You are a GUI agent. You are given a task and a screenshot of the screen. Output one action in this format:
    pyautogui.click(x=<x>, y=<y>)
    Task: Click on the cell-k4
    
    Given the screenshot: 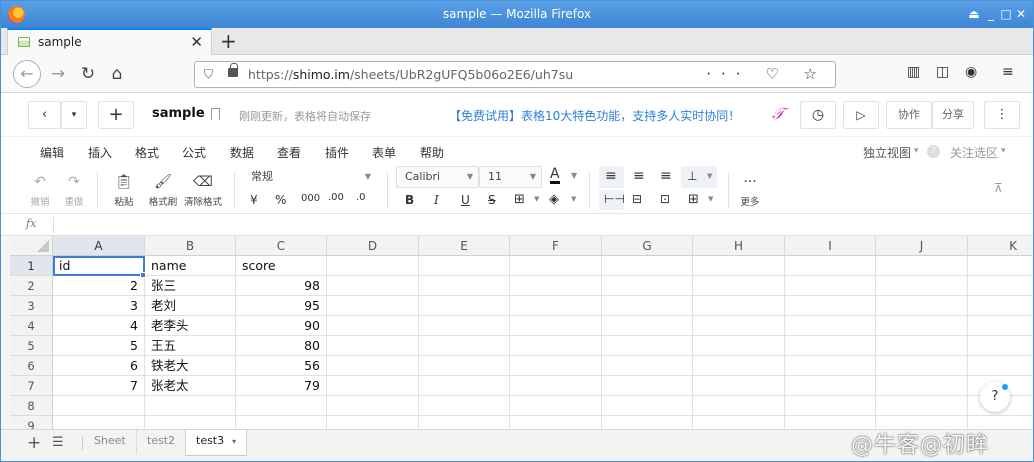 What is the action you would take?
    pyautogui.click(x=1000, y=326)
    